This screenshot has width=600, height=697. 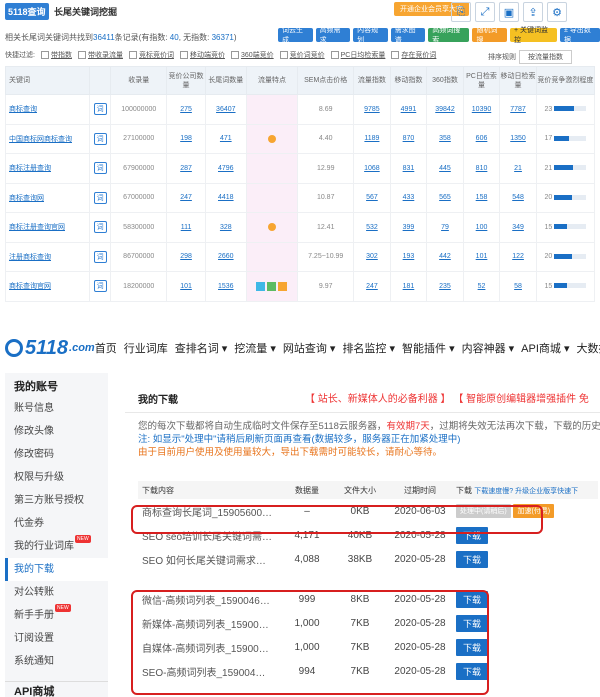 I want to click on index-pc: 810, so click(x=481, y=168).